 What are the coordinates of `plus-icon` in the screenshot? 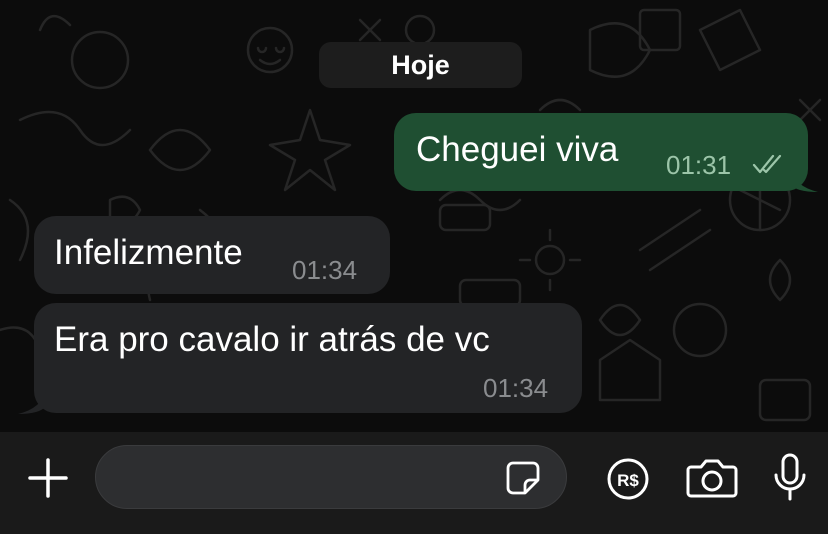 It's located at (48, 478).